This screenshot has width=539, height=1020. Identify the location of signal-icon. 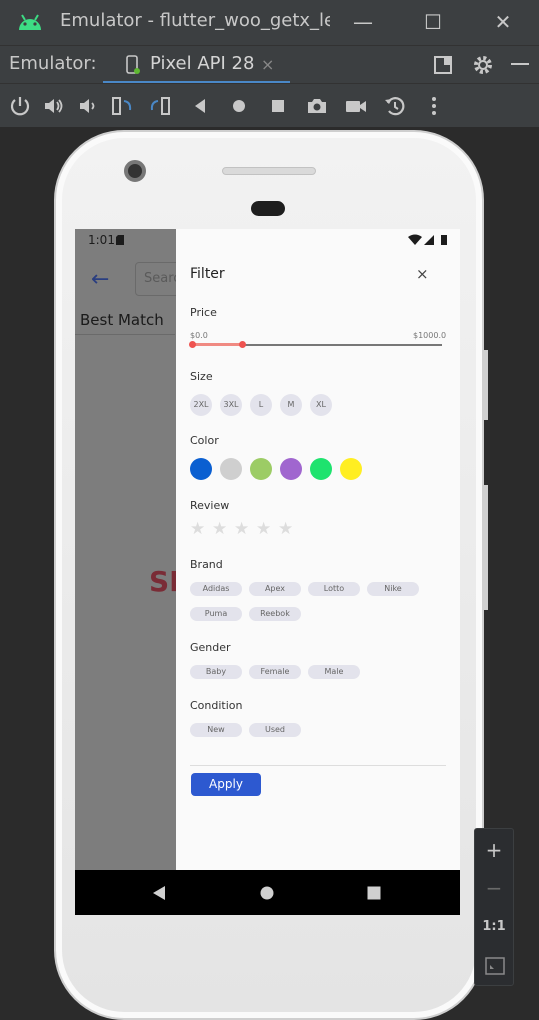
(429, 240).